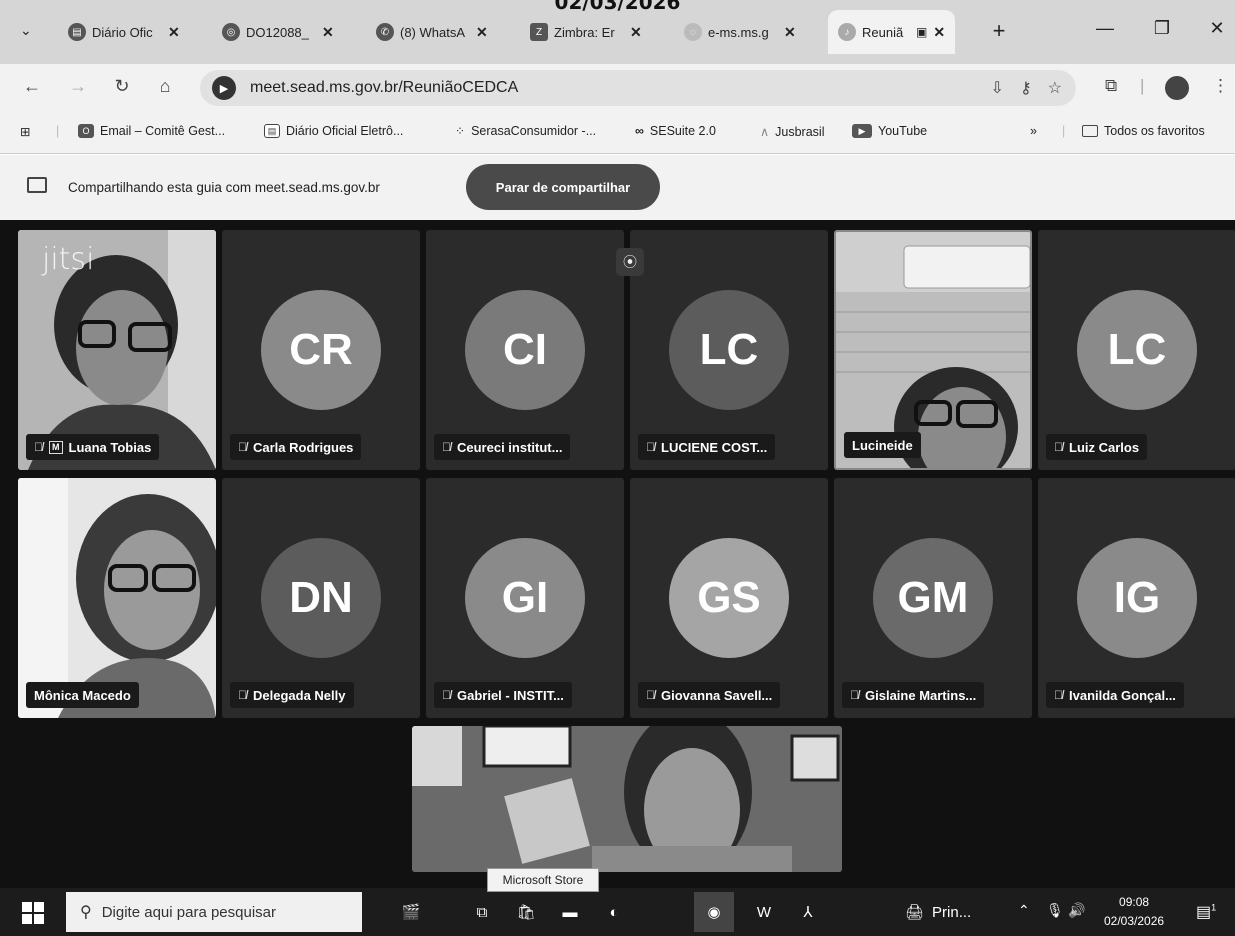 The height and width of the screenshot is (936, 1235). I want to click on microsoft-store-icon: 🛍, so click(526, 912).